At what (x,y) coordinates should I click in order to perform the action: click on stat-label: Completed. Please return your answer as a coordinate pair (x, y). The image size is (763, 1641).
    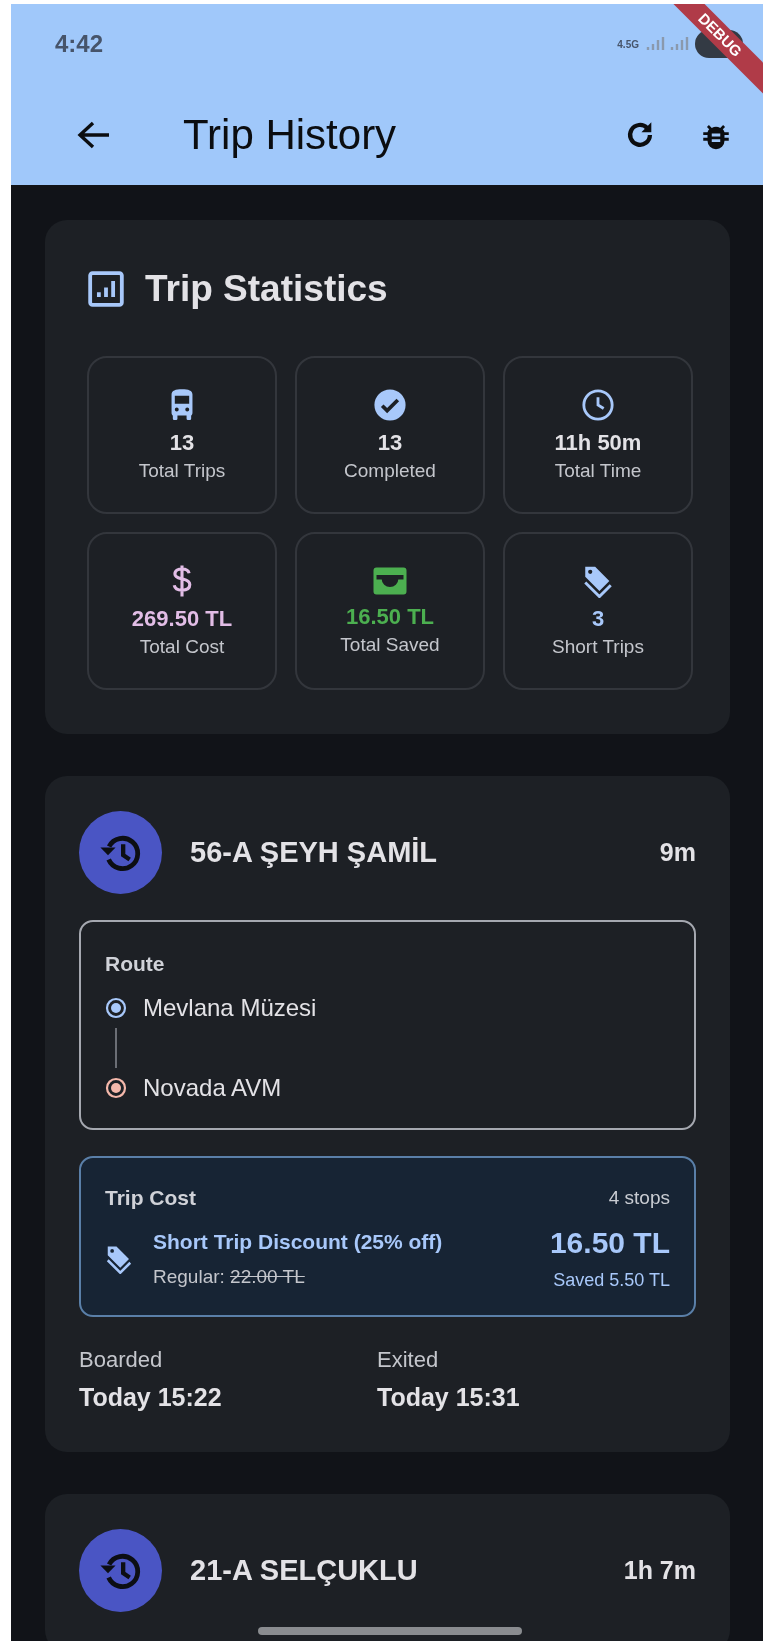
    Looking at the image, I should click on (390, 471).